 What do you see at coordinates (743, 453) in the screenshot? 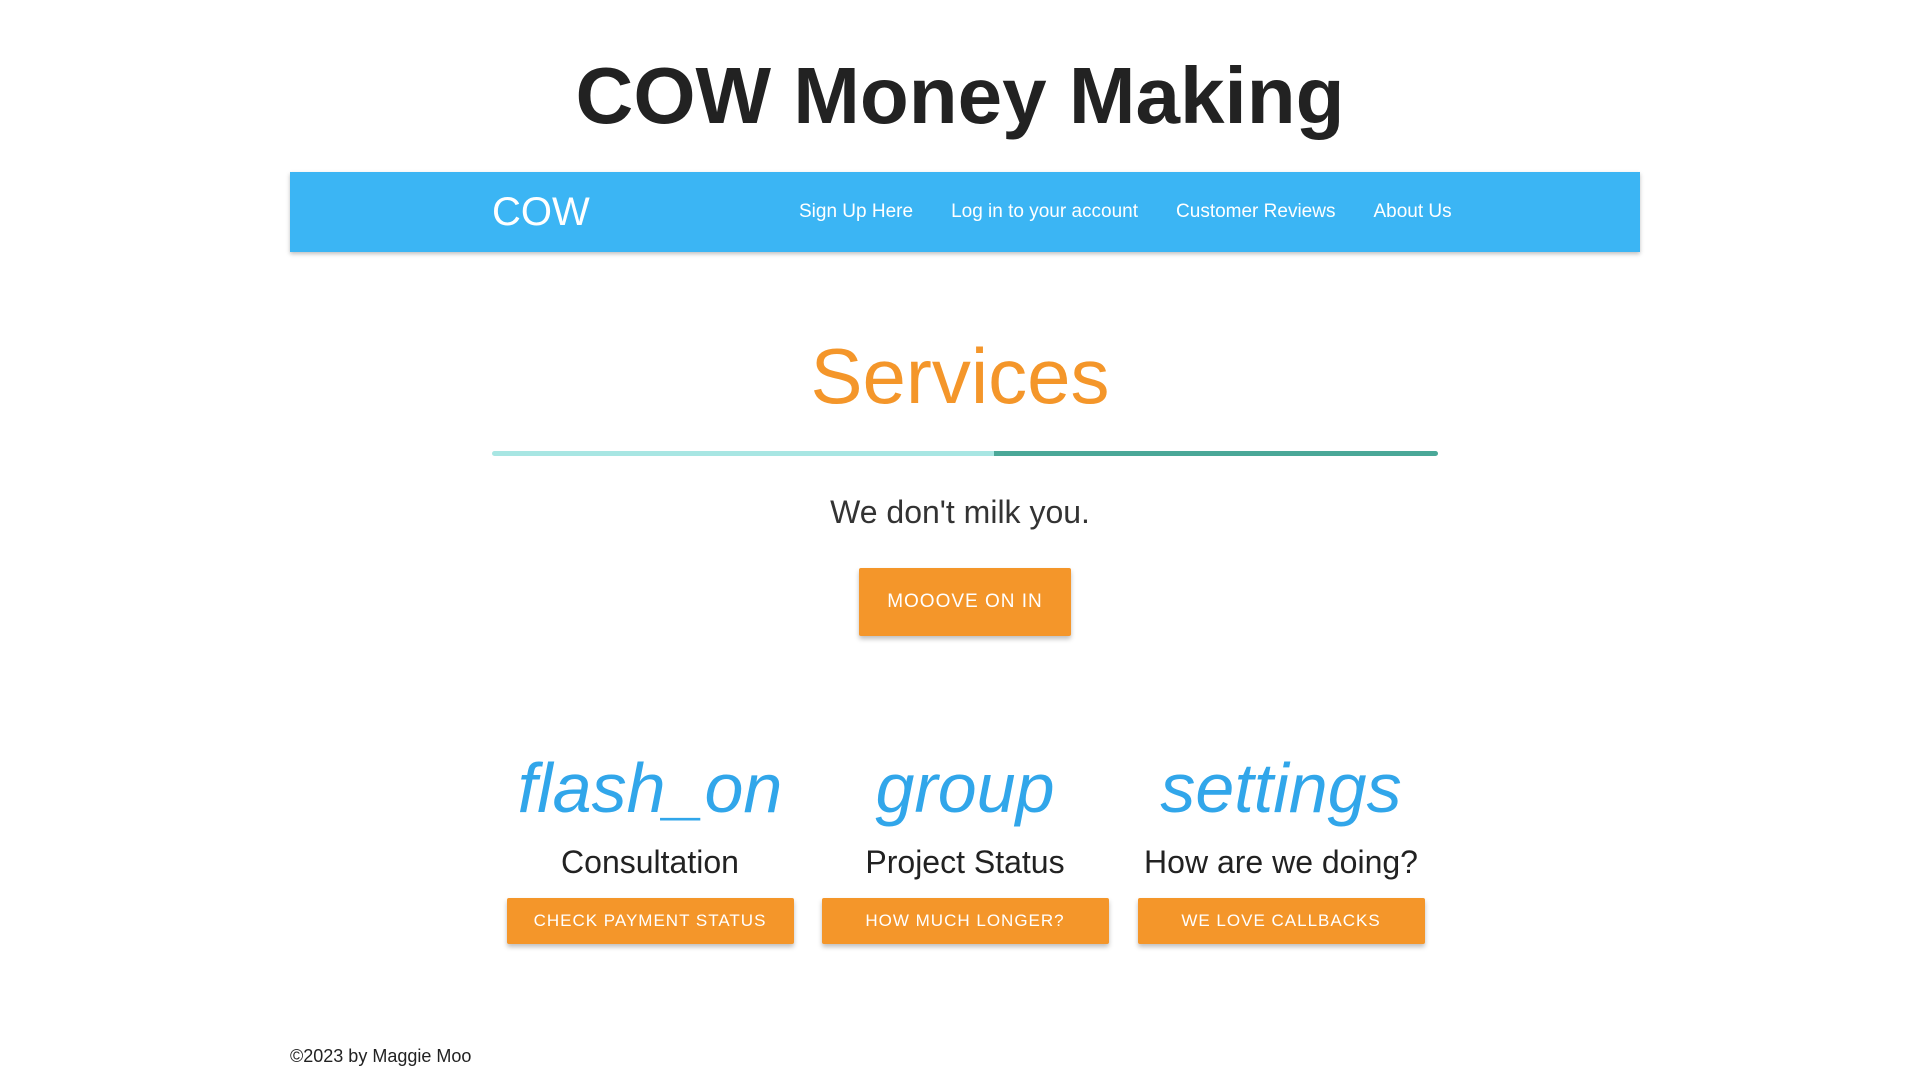
I see `divider-left-segment` at bounding box center [743, 453].